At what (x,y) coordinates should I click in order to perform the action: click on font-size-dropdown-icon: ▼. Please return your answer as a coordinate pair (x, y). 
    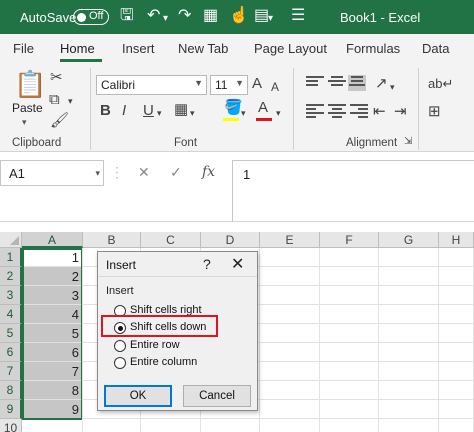
    Looking at the image, I should click on (239, 83).